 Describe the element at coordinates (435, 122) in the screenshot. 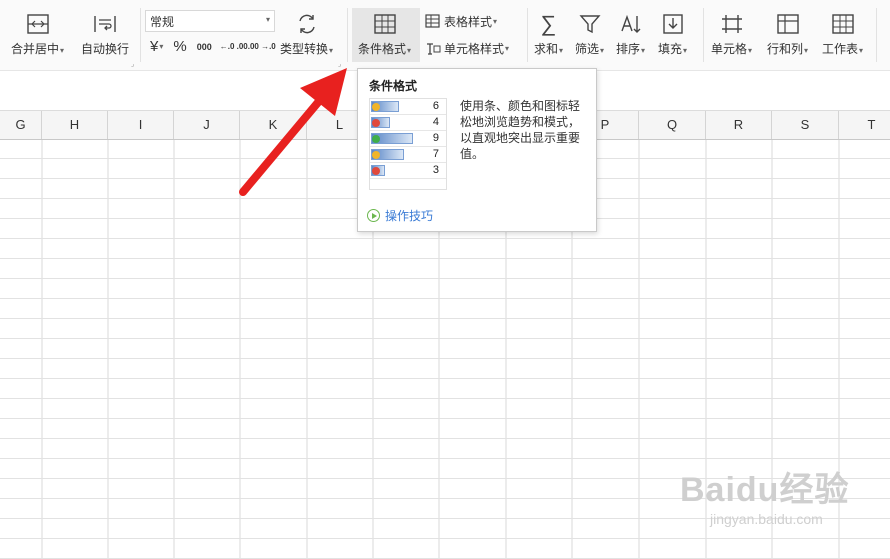

I see `preview-value: 4` at that location.